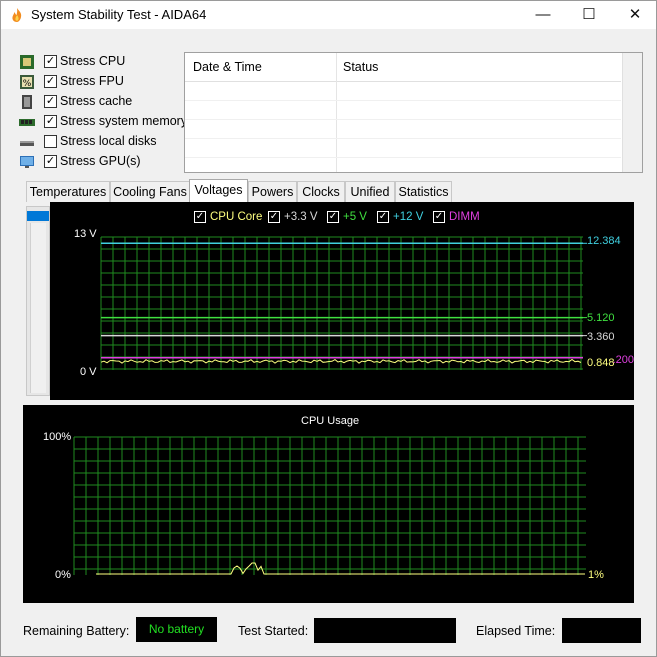 Image resolution: width=657 pixels, height=657 pixels. I want to click on stress-memory-option: ✓ Stress system memory, so click(104, 122).